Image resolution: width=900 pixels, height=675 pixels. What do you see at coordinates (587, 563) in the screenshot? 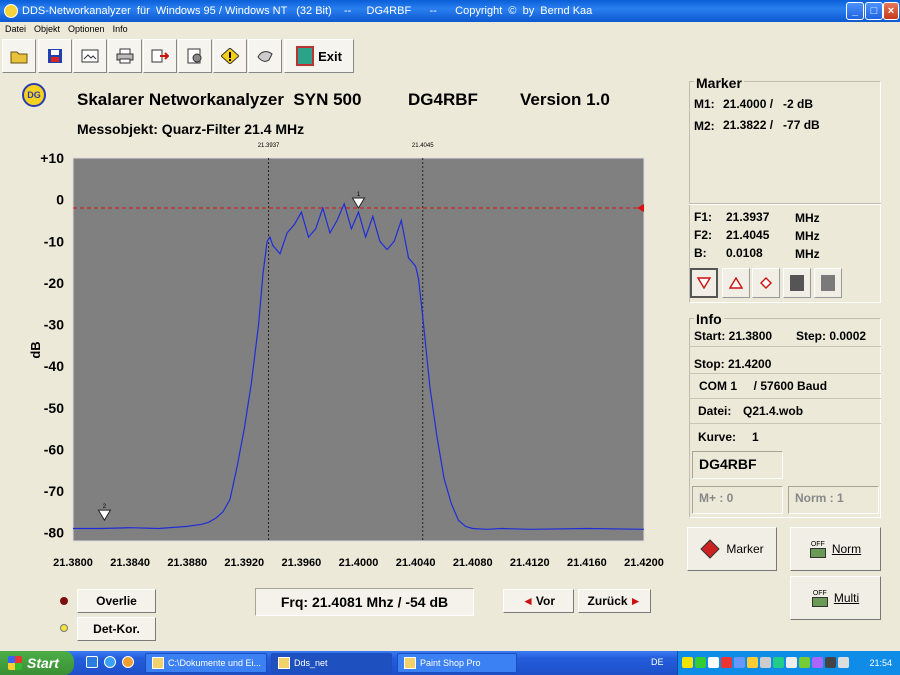
I see `x-tick-label: 21.4160` at bounding box center [587, 563].